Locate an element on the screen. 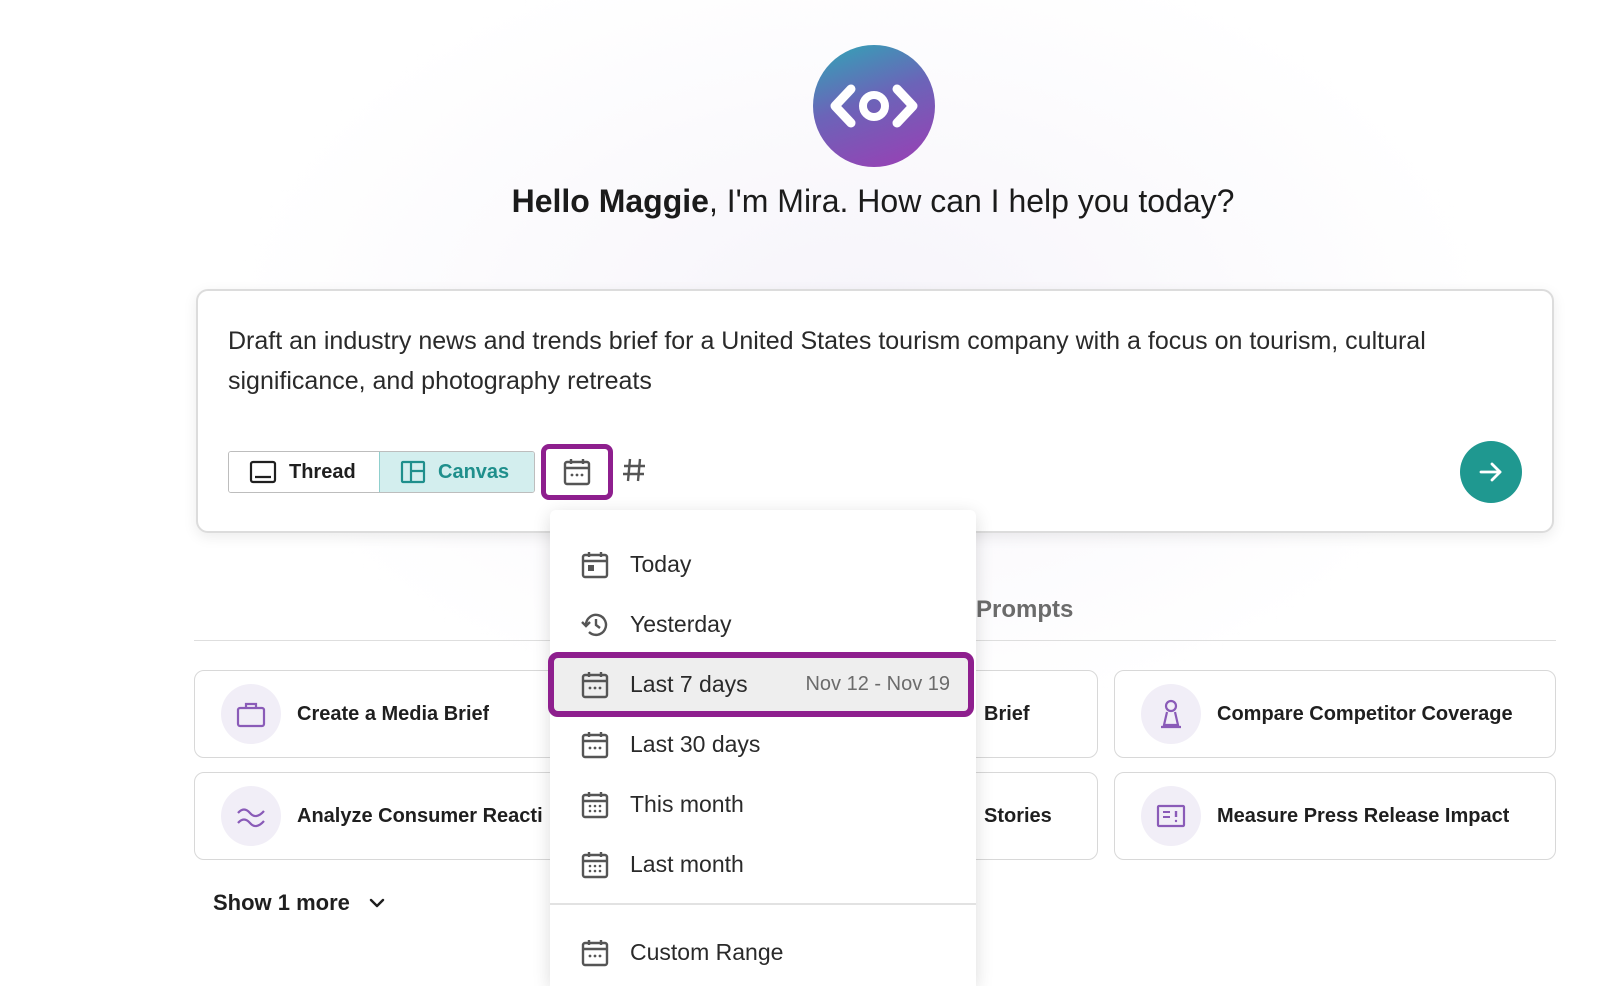  mira-logo is located at coordinates (874, 106).